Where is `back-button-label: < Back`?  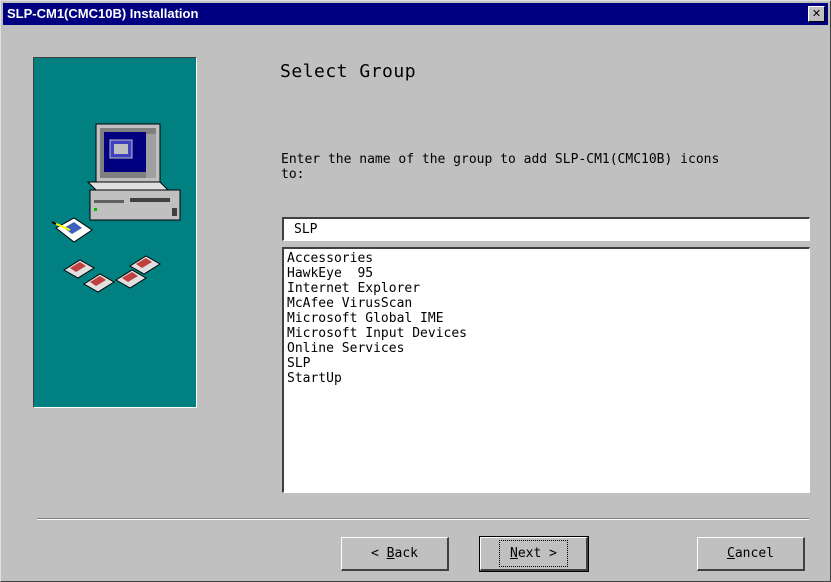
back-button-label: < Back is located at coordinates (394, 553).